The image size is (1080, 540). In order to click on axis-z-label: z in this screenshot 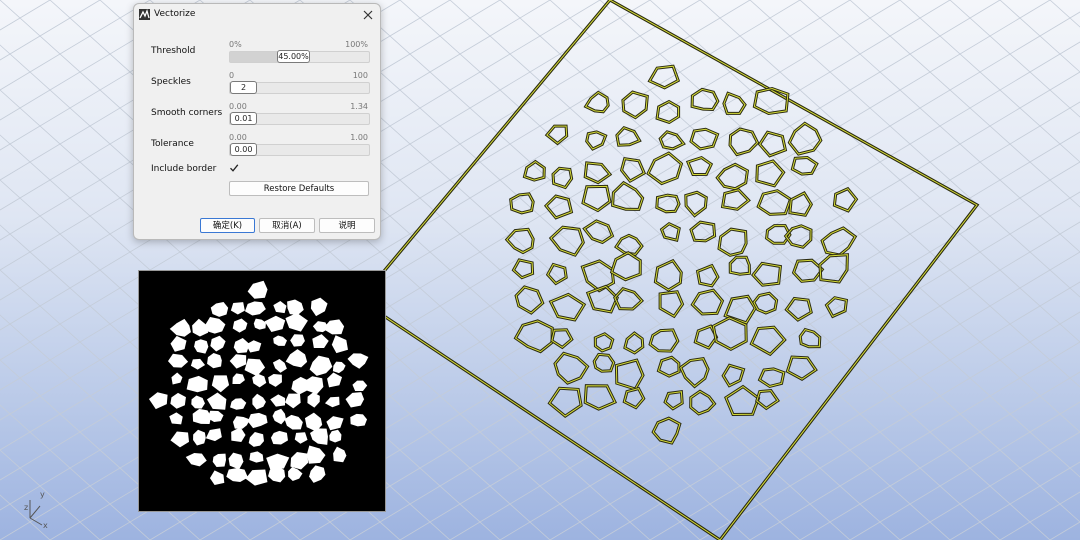, I will do `click(26, 507)`.